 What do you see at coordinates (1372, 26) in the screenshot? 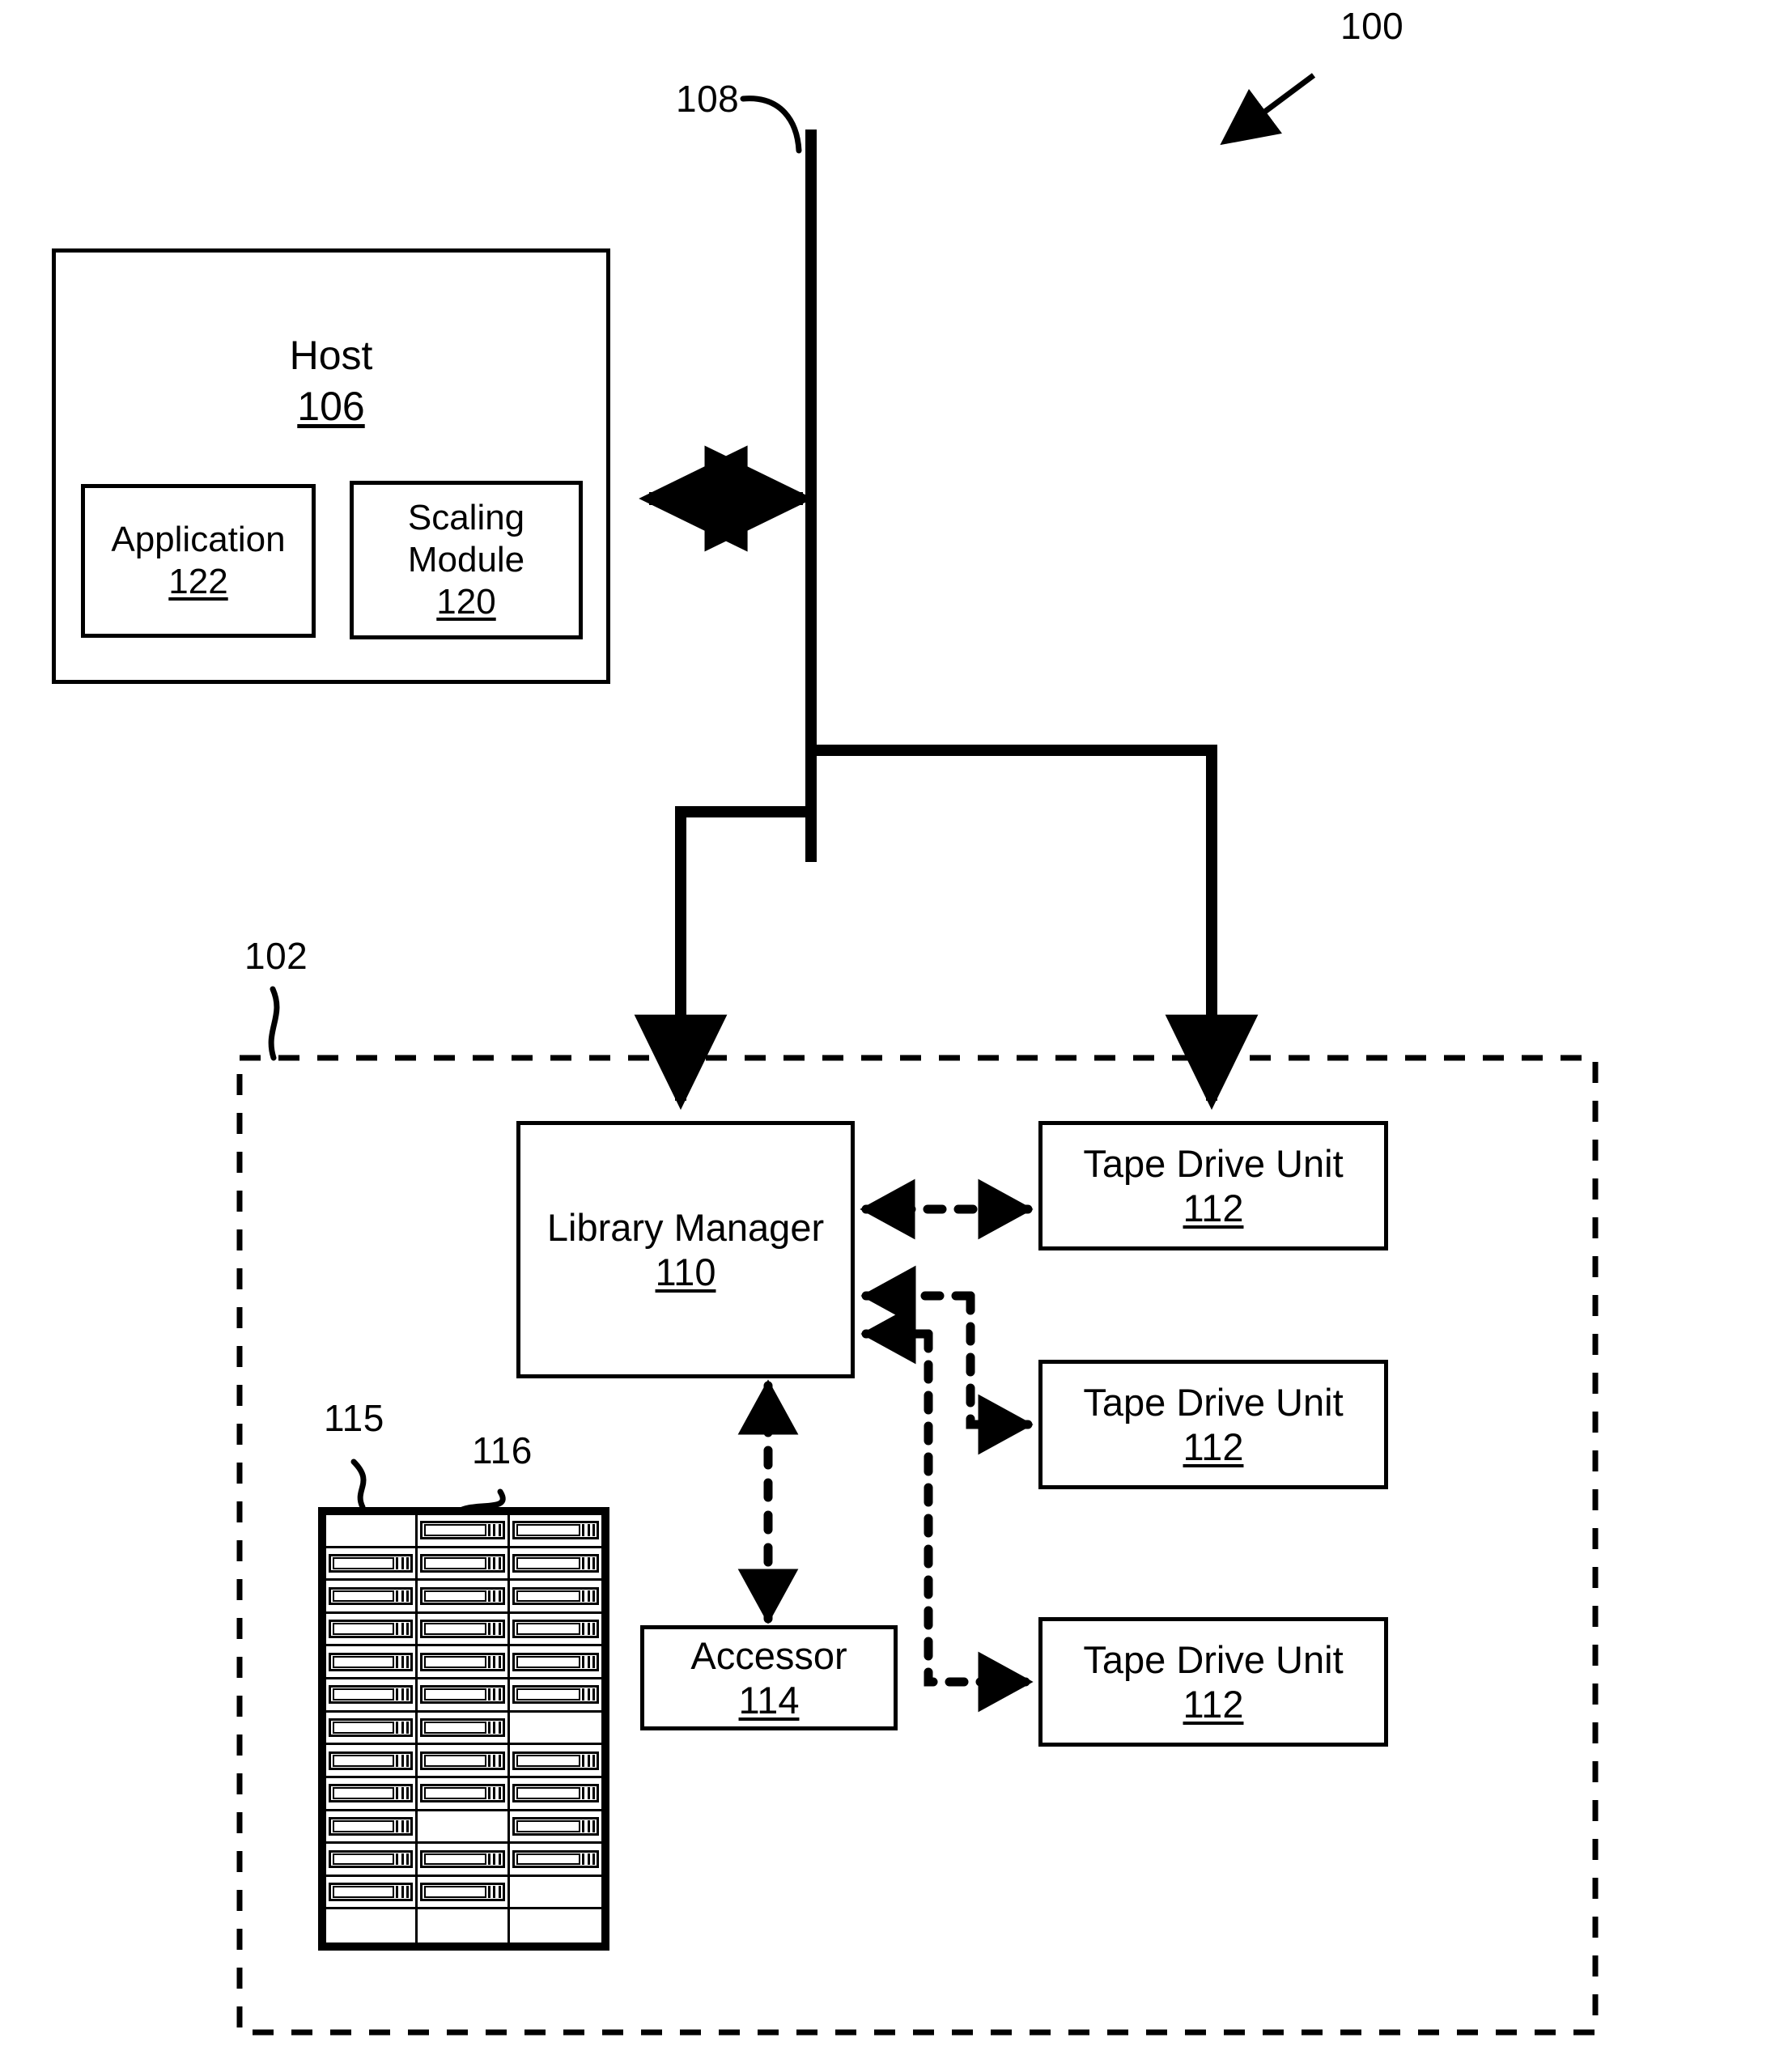
I see `ref-numeral-system: 100` at bounding box center [1372, 26].